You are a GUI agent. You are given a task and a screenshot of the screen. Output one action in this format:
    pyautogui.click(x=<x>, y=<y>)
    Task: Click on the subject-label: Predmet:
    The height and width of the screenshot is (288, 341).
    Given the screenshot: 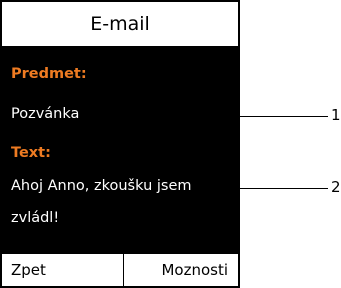 What is the action you would take?
    pyautogui.click(x=49, y=74)
    